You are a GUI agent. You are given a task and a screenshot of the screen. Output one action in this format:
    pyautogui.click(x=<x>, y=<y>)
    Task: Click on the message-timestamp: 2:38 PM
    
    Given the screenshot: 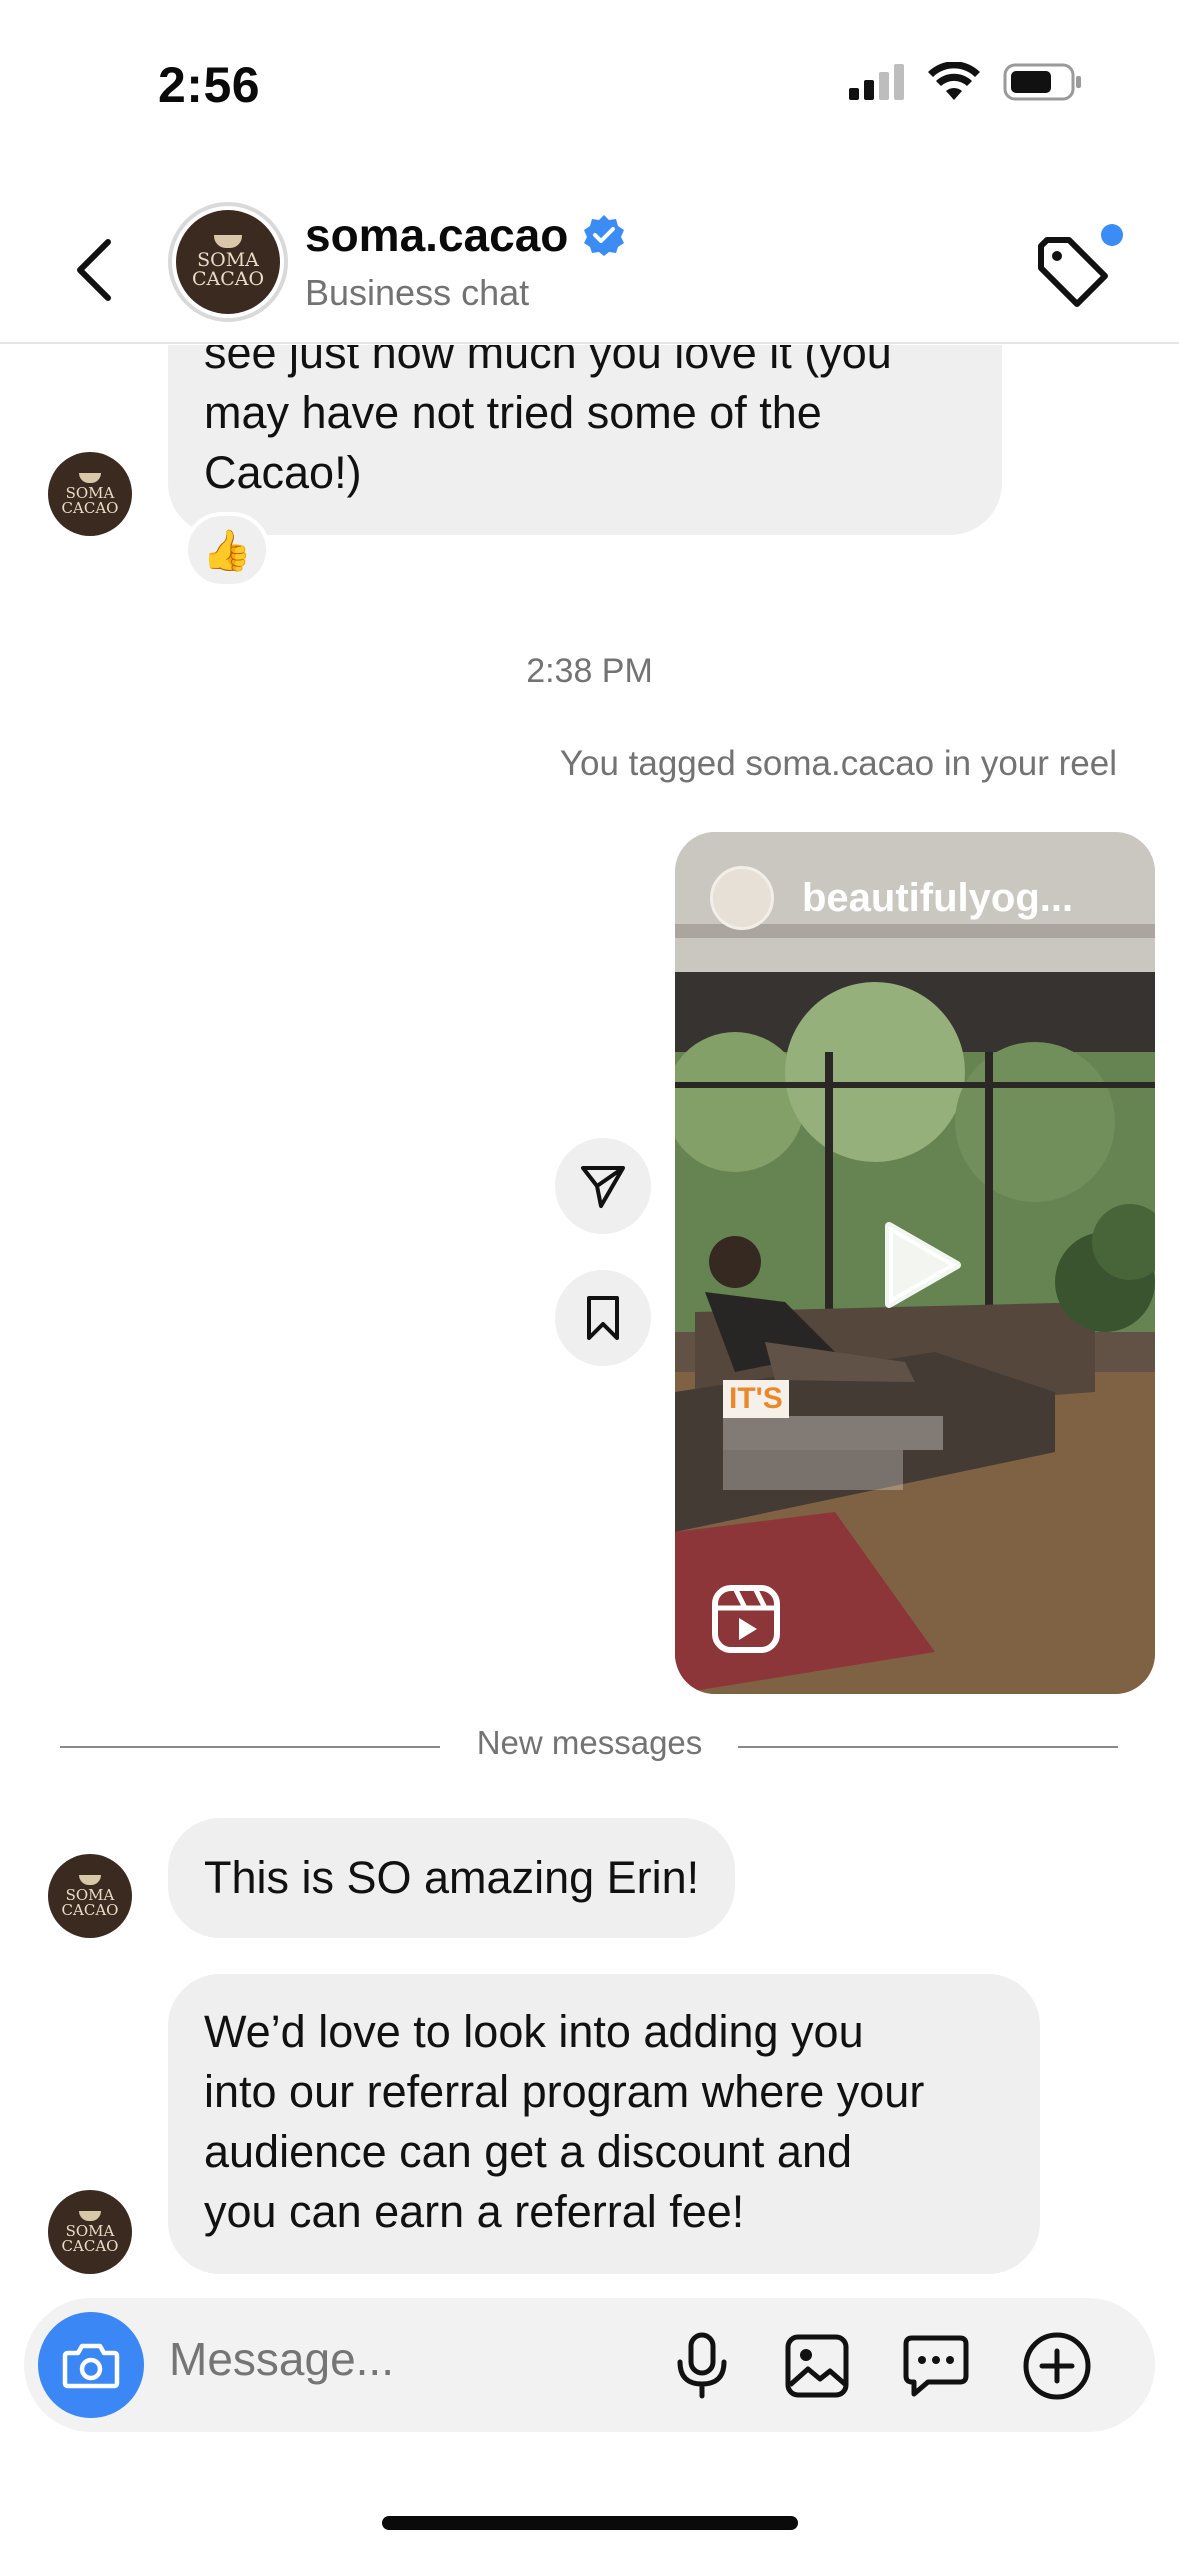 What is the action you would take?
    pyautogui.click(x=589, y=671)
    